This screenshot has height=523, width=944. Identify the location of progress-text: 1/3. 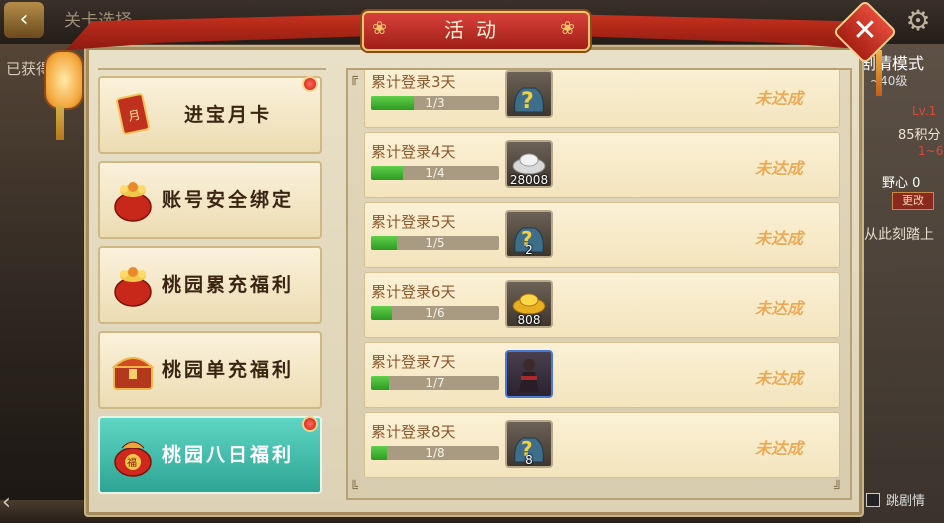
(435, 103).